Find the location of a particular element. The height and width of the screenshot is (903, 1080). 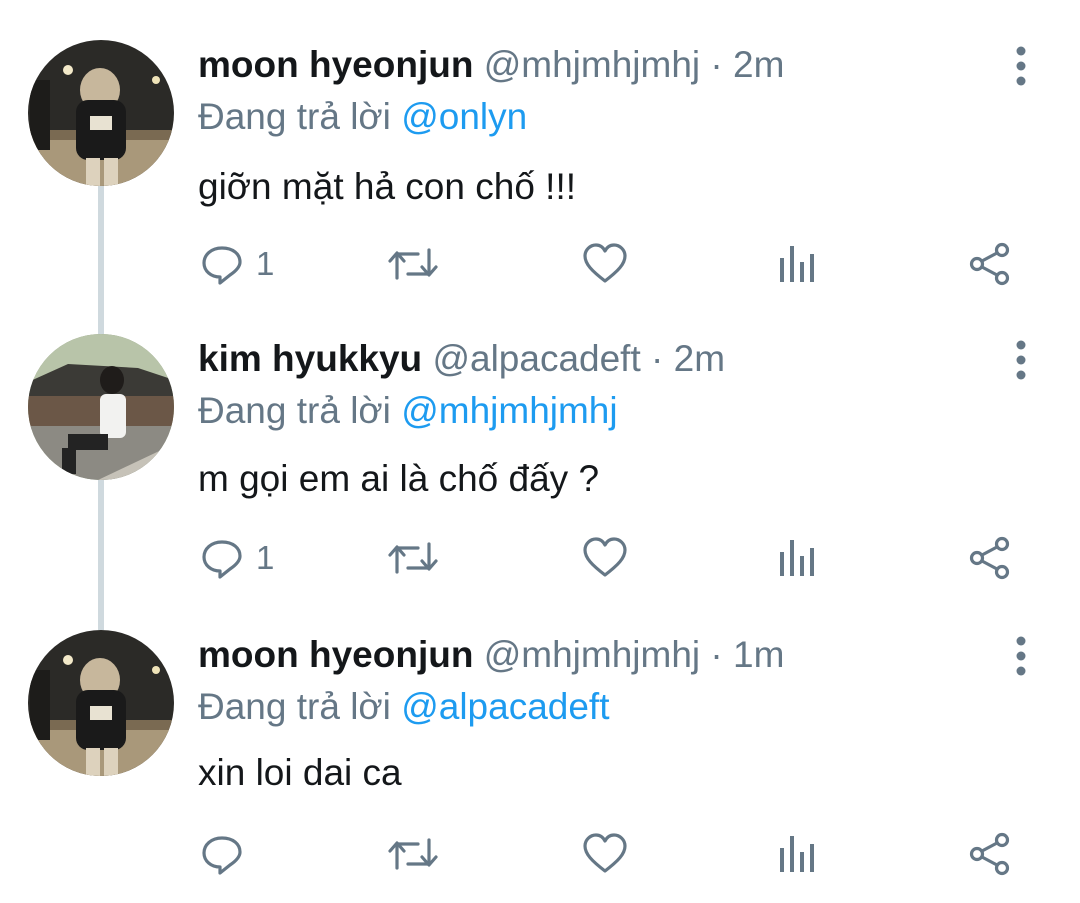

replying-to: Đang trả lời @mhjmhjmhj is located at coordinates (408, 411).